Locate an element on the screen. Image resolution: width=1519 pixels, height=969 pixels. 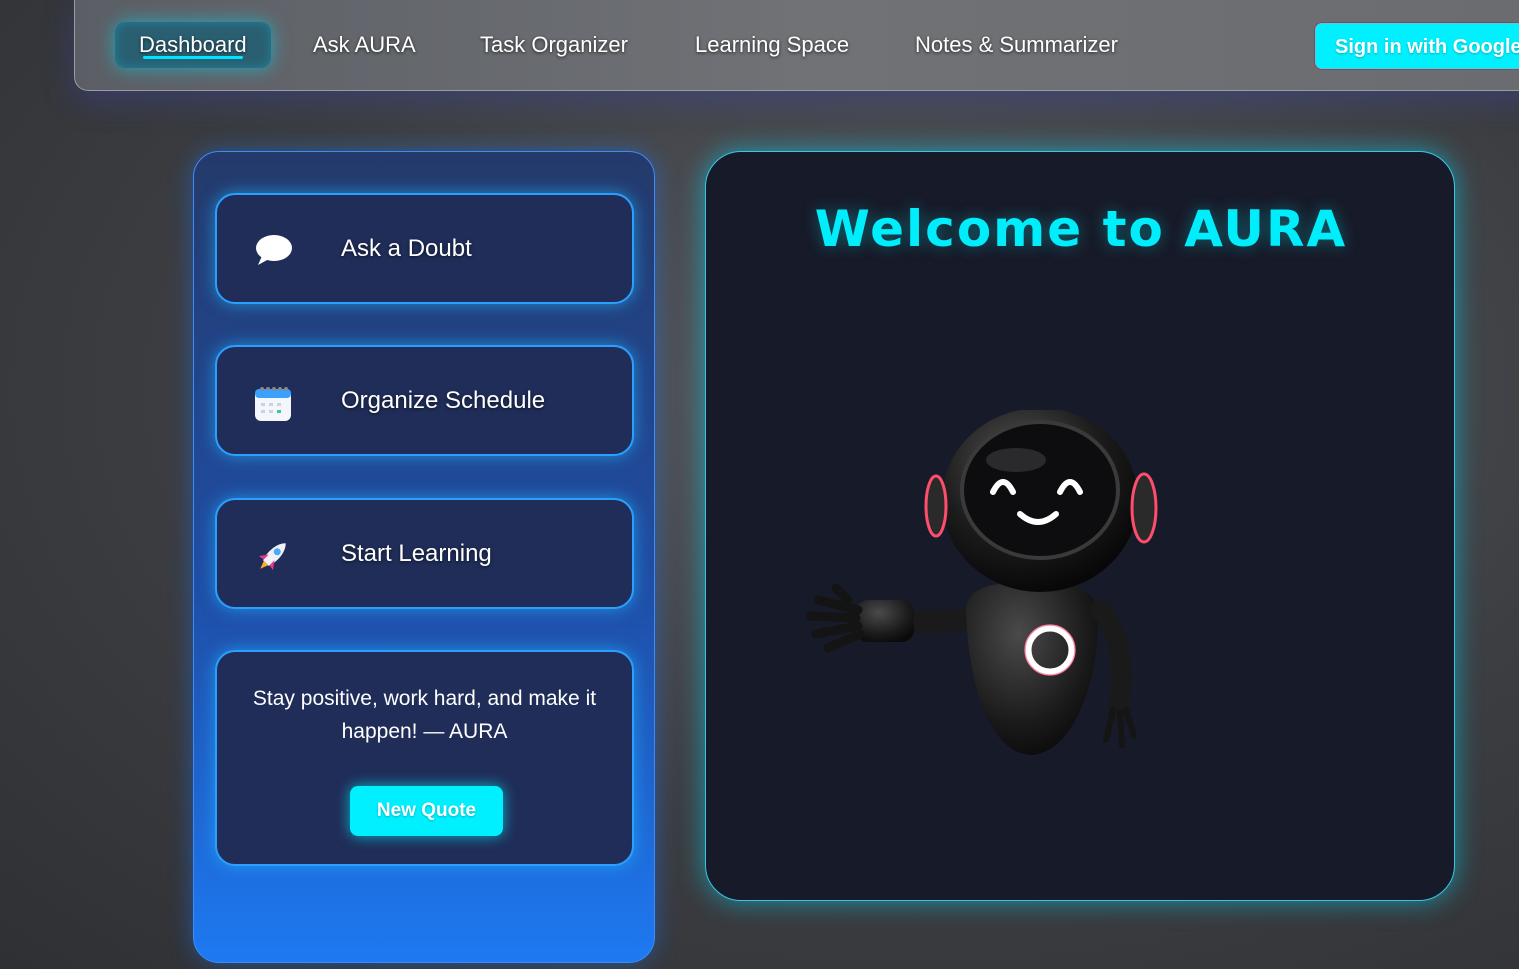
nav-tab-task-organizer: Task Organizer is located at coordinates (554, 45).